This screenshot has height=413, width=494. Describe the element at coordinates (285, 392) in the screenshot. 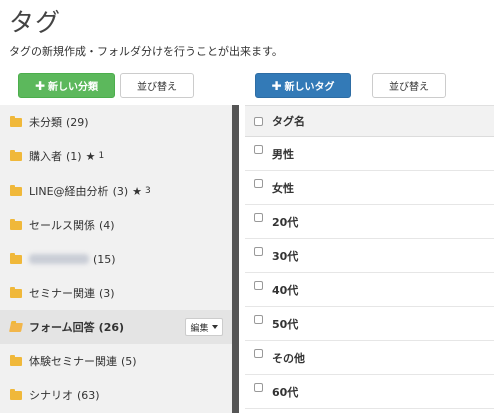

I see `tag-name: 60代` at that location.